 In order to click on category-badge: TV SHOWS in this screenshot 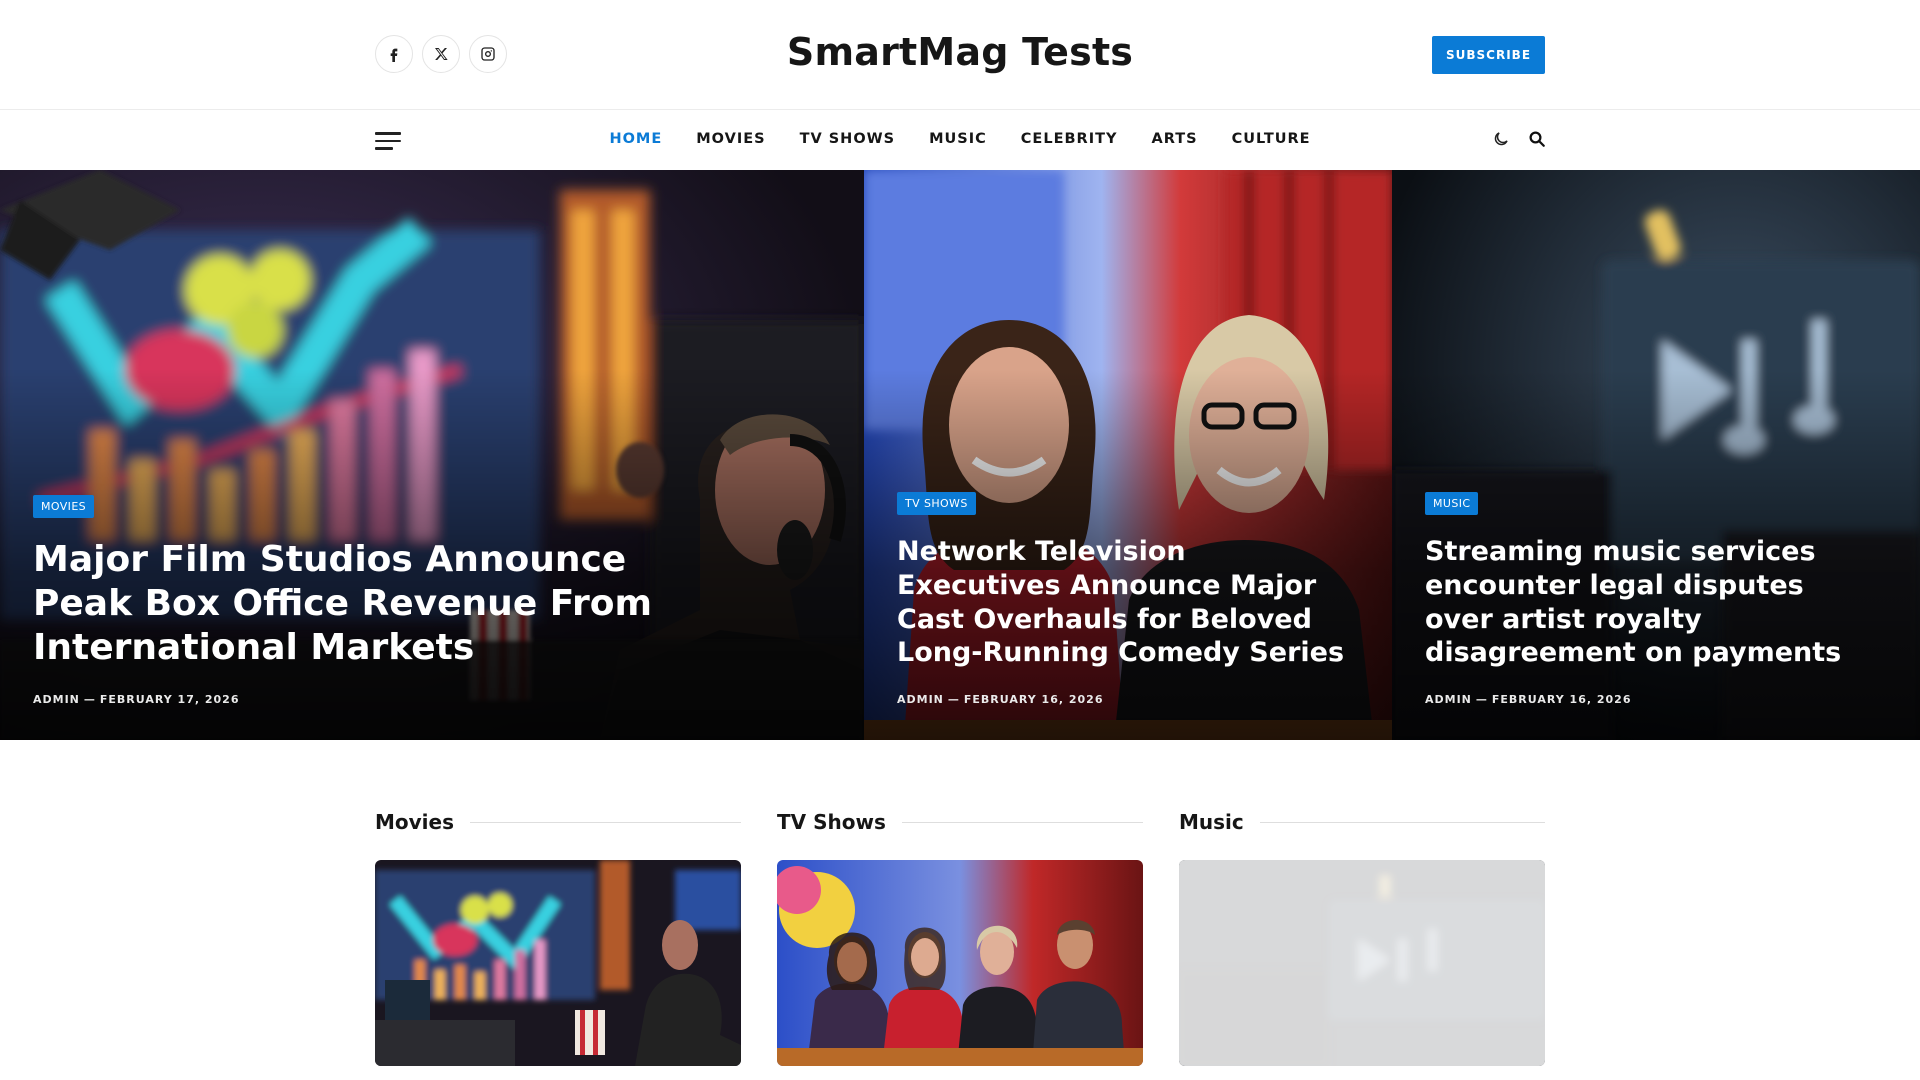, I will do `click(936, 503)`.